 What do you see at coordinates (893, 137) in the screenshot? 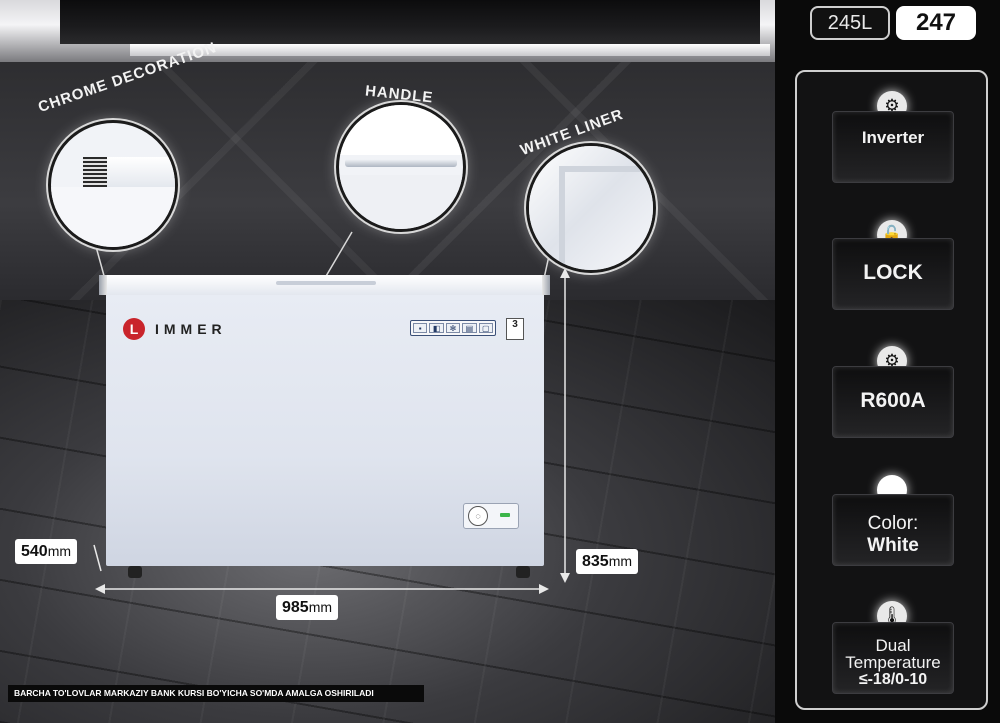
I see `feature-inverter-label: Inverter` at bounding box center [893, 137].